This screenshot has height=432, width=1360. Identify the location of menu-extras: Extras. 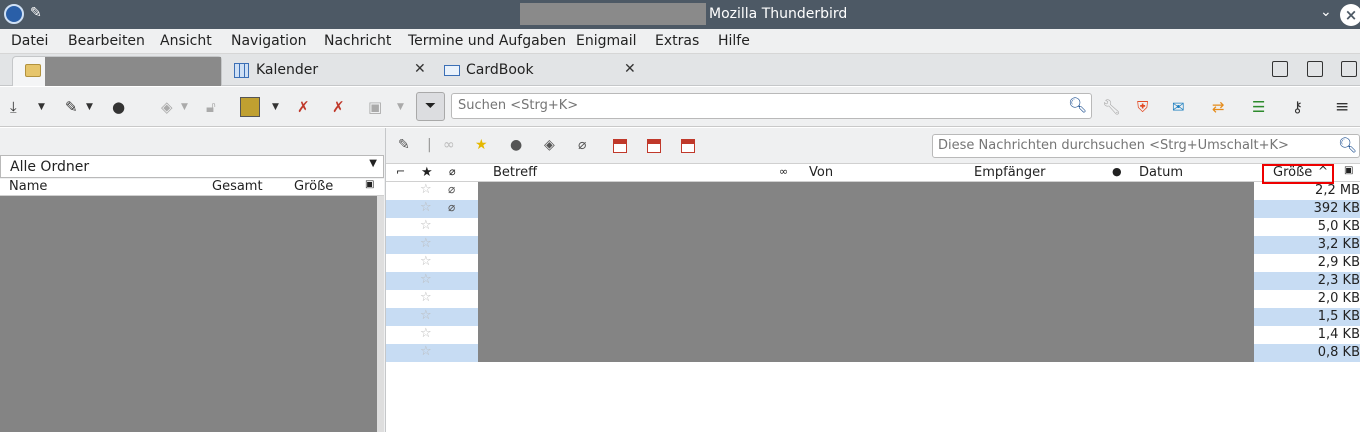
(677, 41).